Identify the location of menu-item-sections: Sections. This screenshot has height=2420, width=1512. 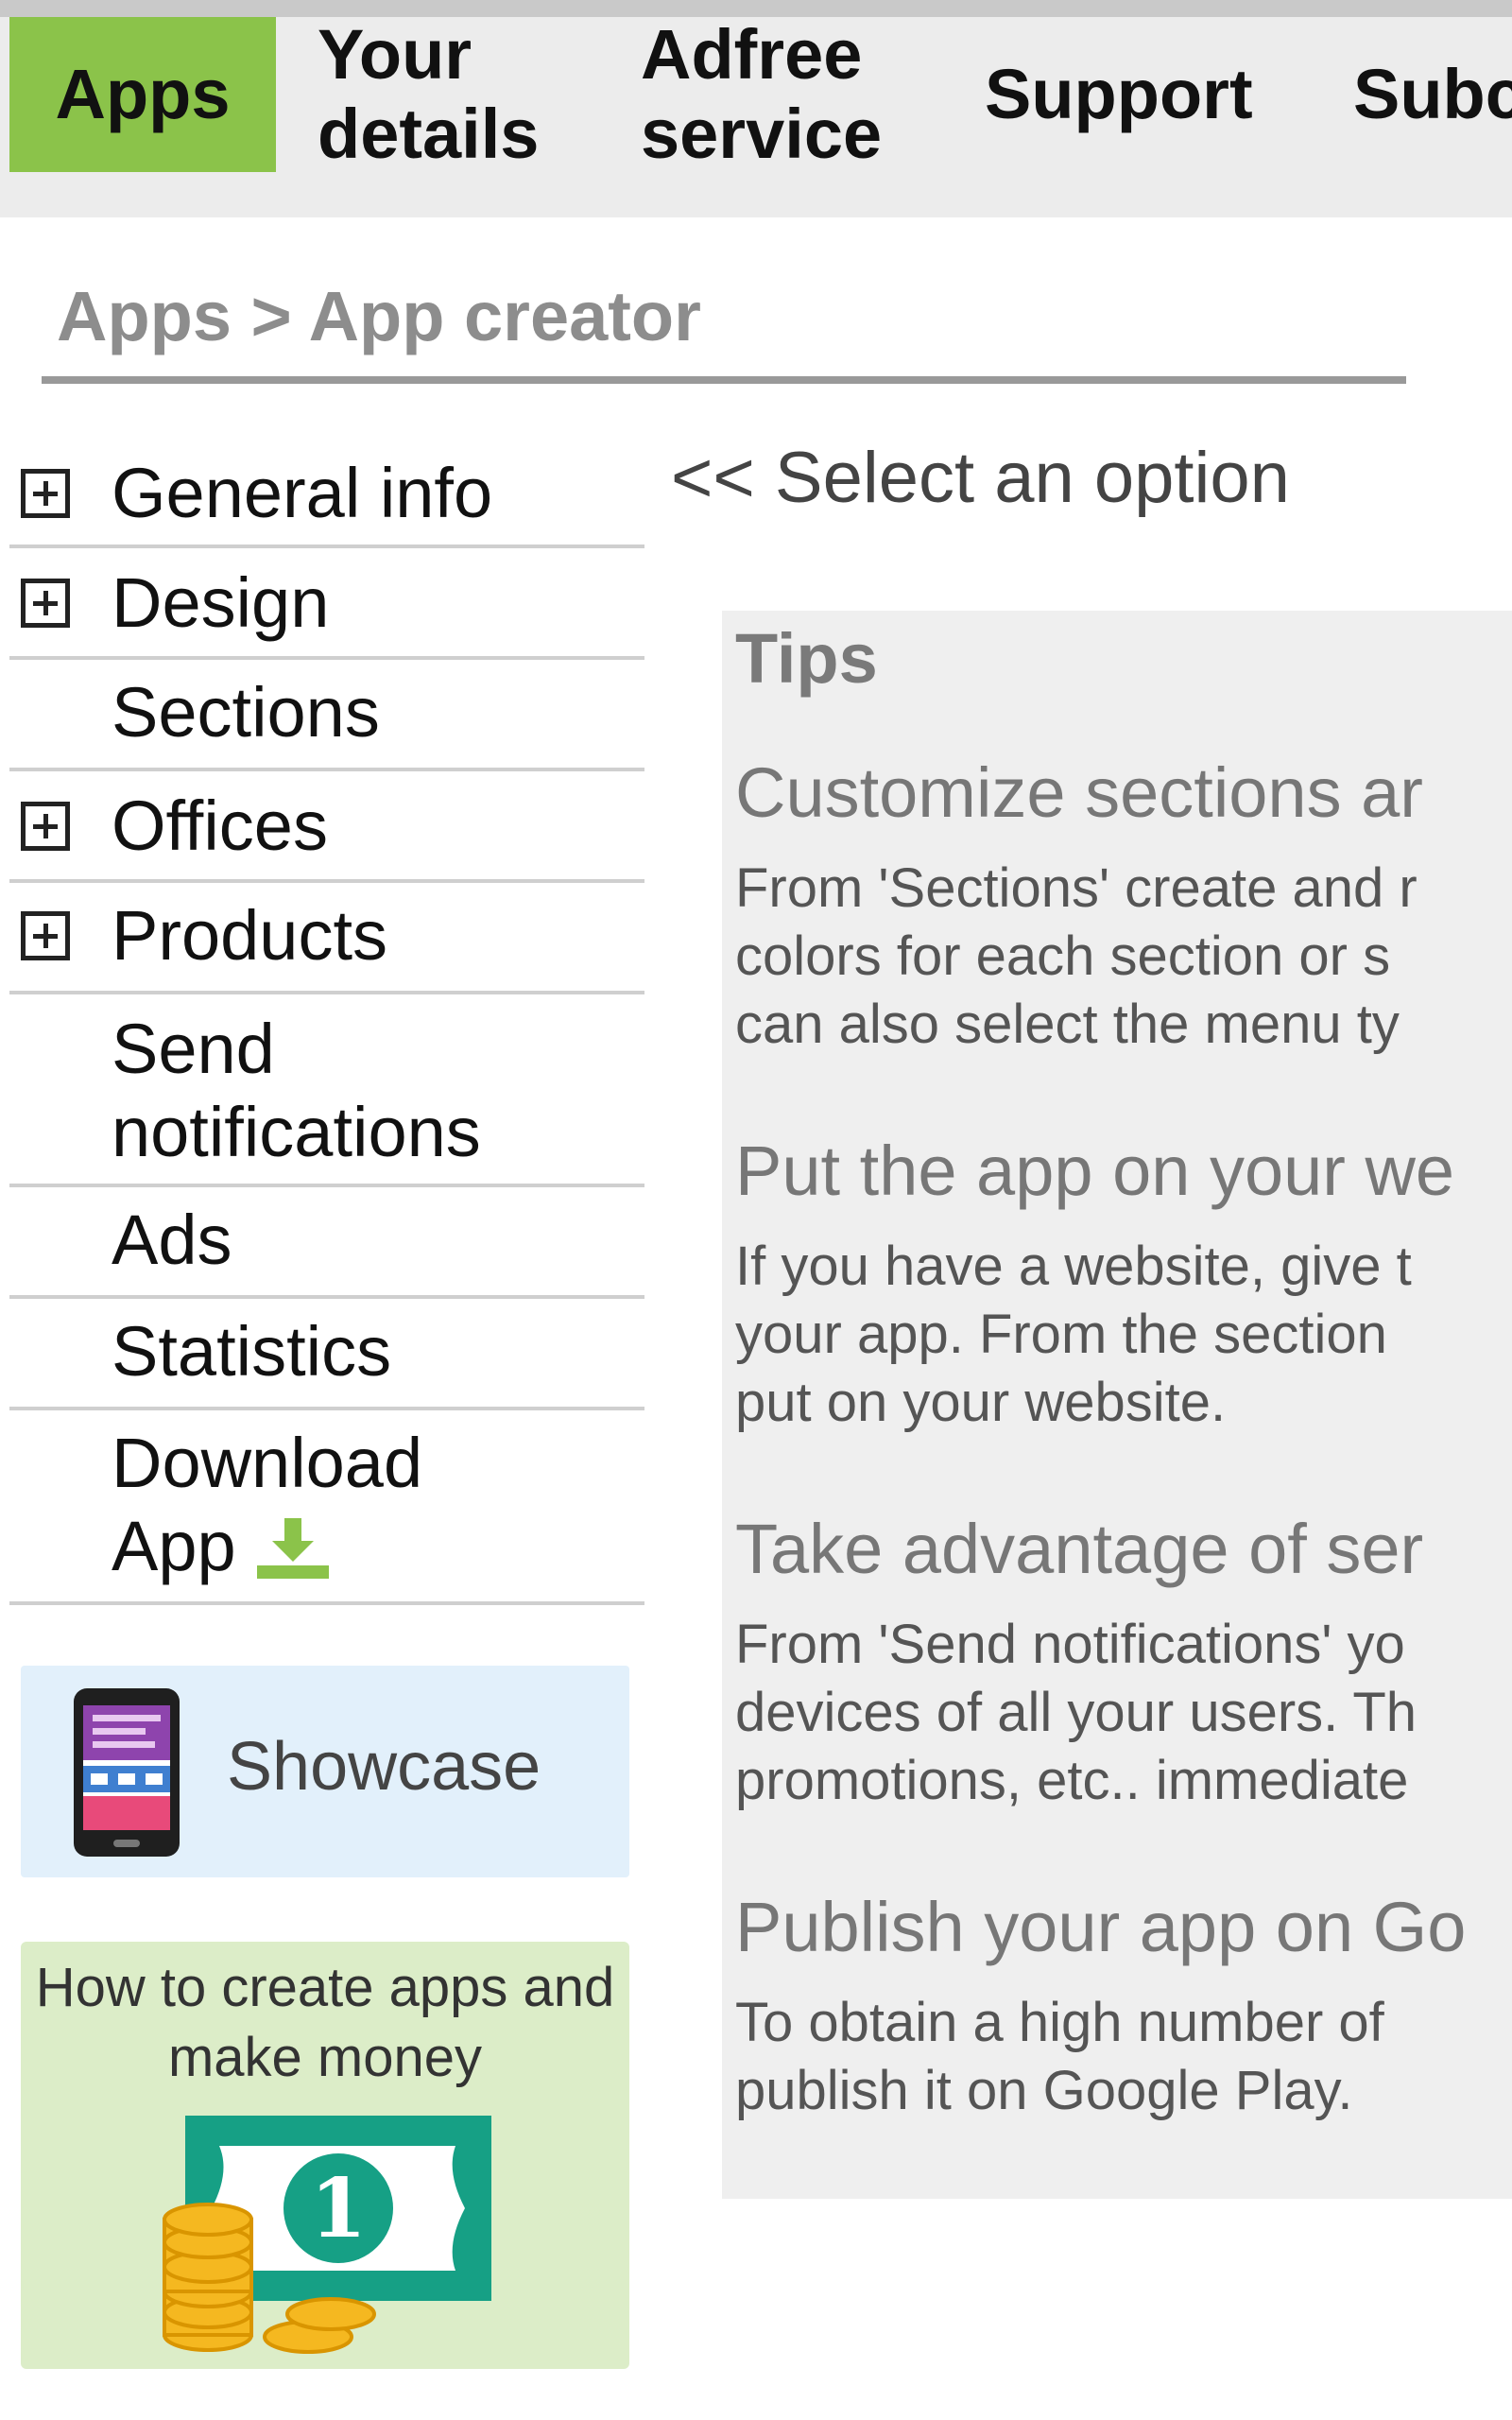
(326, 715).